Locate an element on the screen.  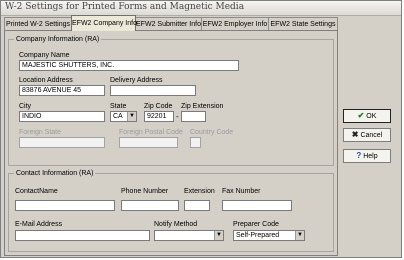
contact-information-group-title: Contact Information (RA) is located at coordinates (55, 173).